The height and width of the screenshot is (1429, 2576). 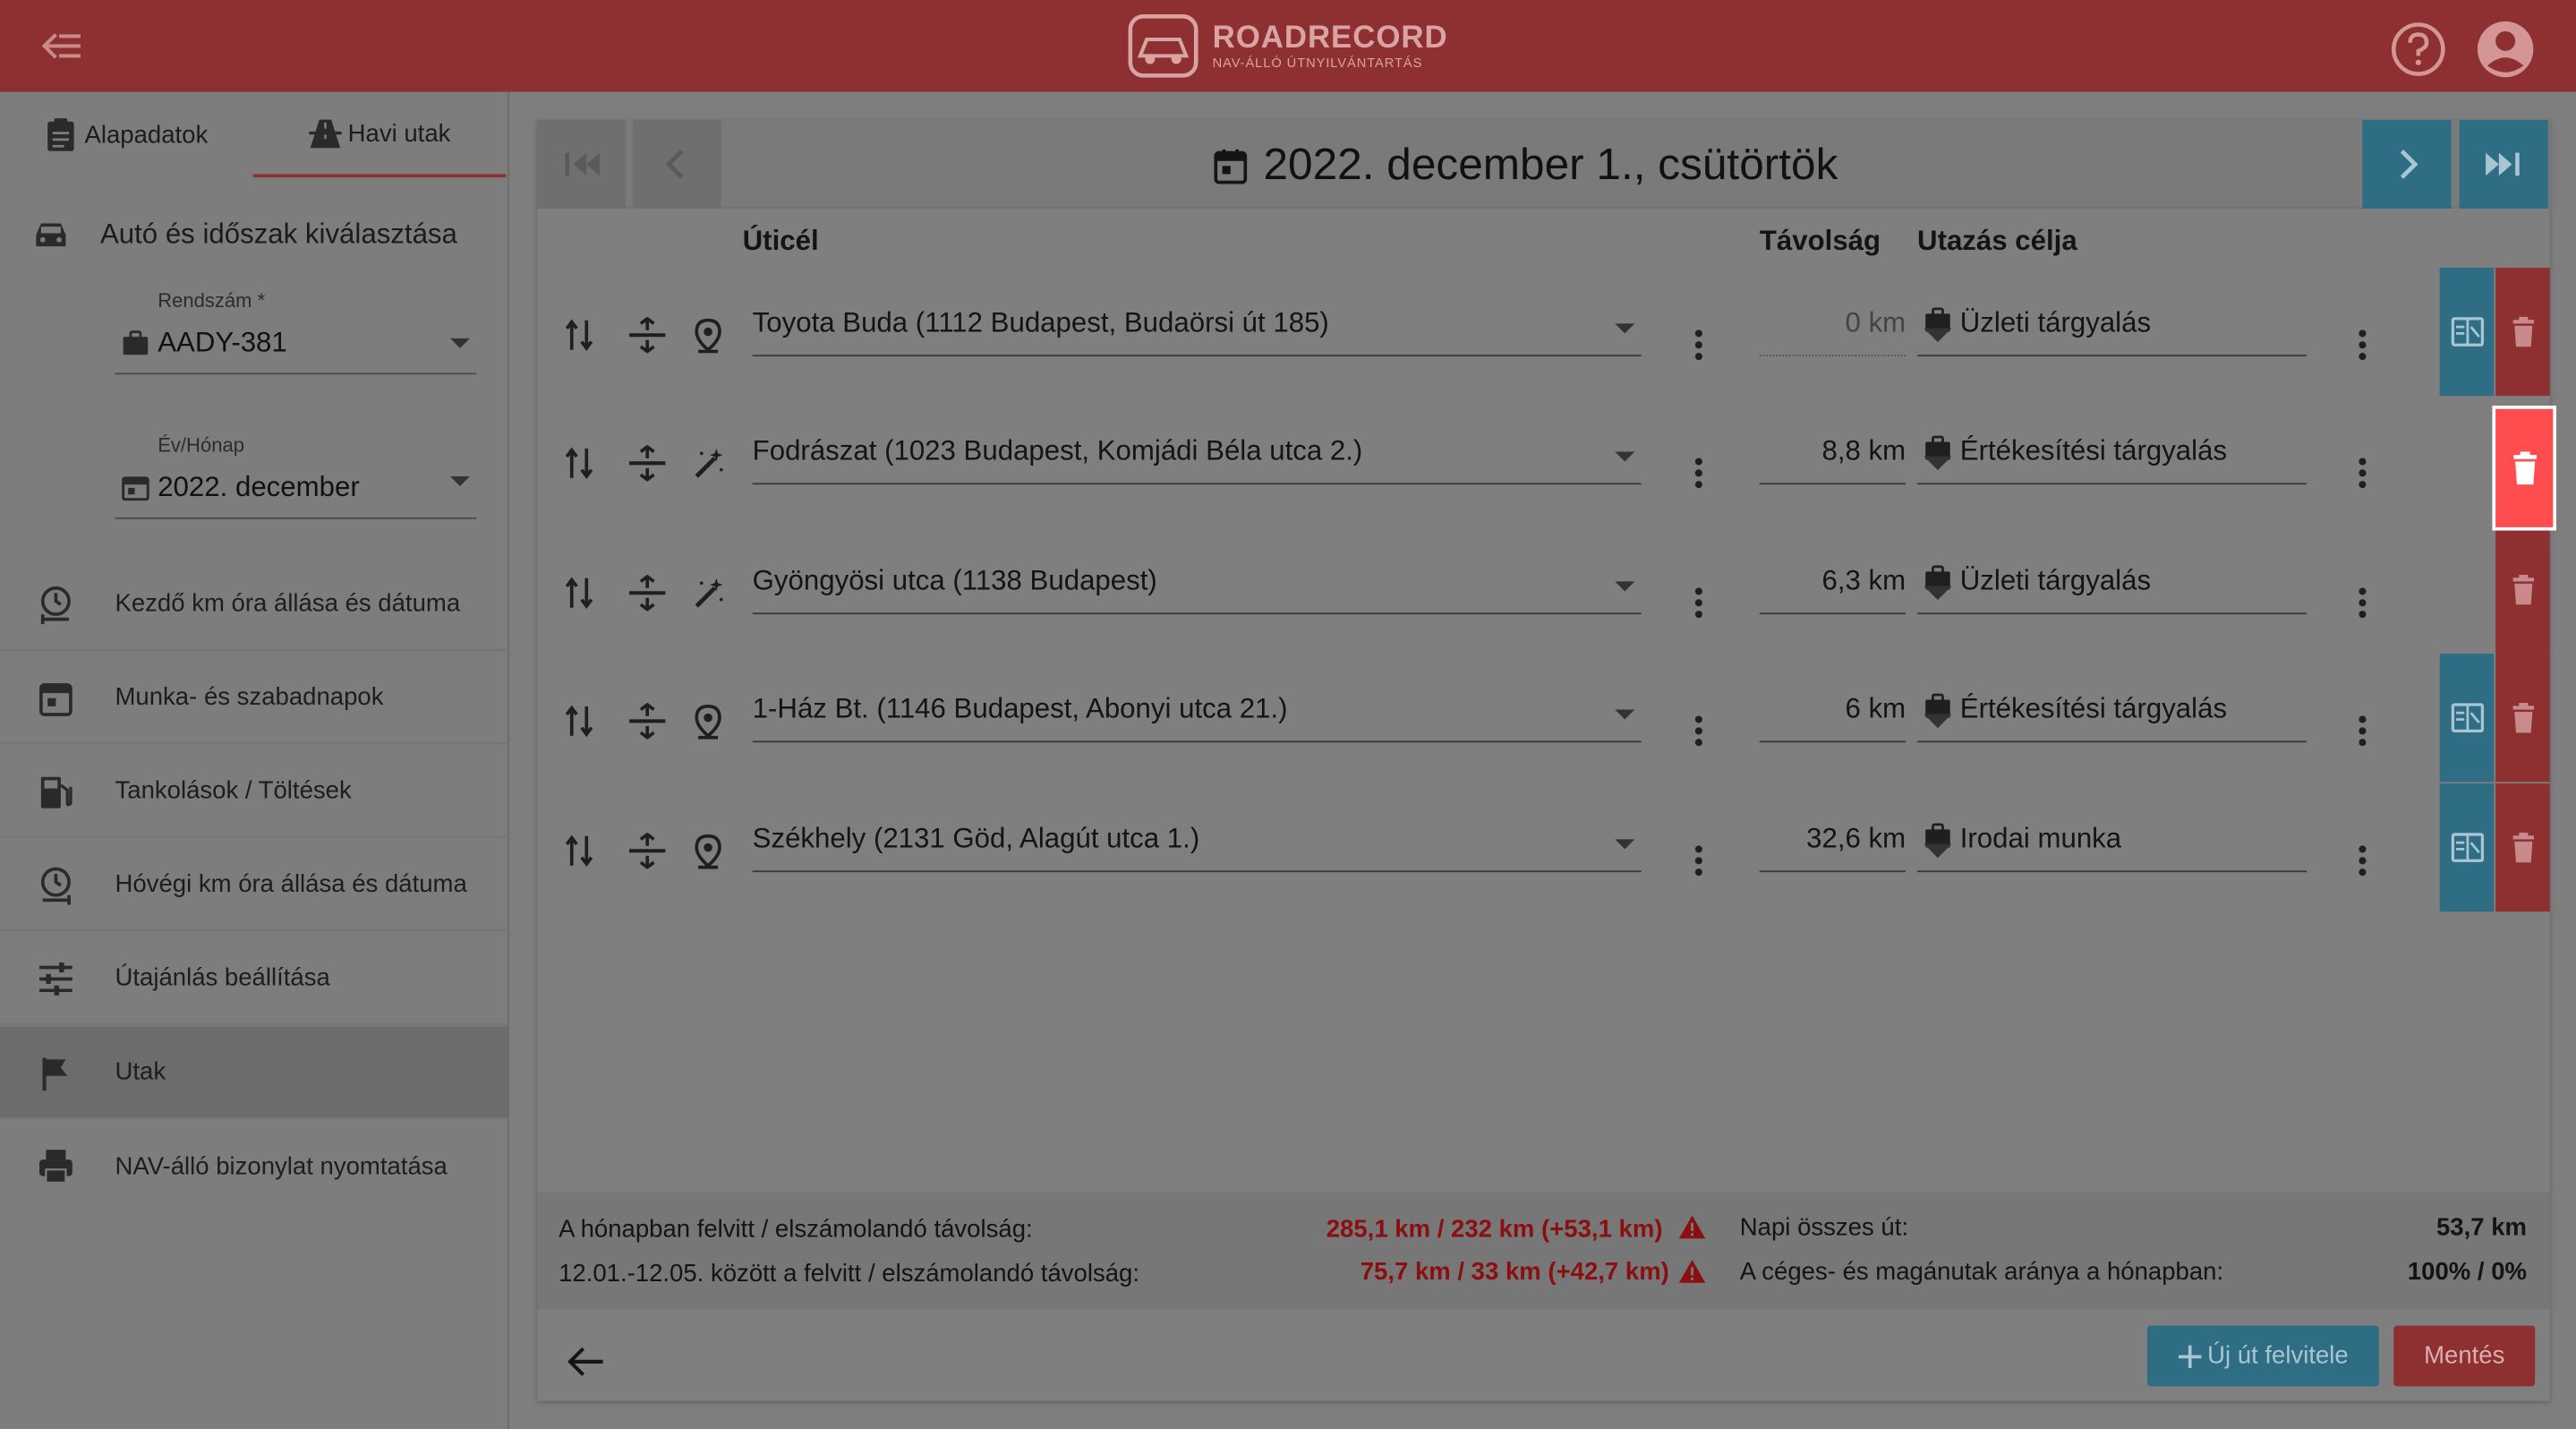 What do you see at coordinates (1514, 1272) in the screenshot?
I see `range-distance-value: 75,7 km / 33 km (+42,7 km)` at bounding box center [1514, 1272].